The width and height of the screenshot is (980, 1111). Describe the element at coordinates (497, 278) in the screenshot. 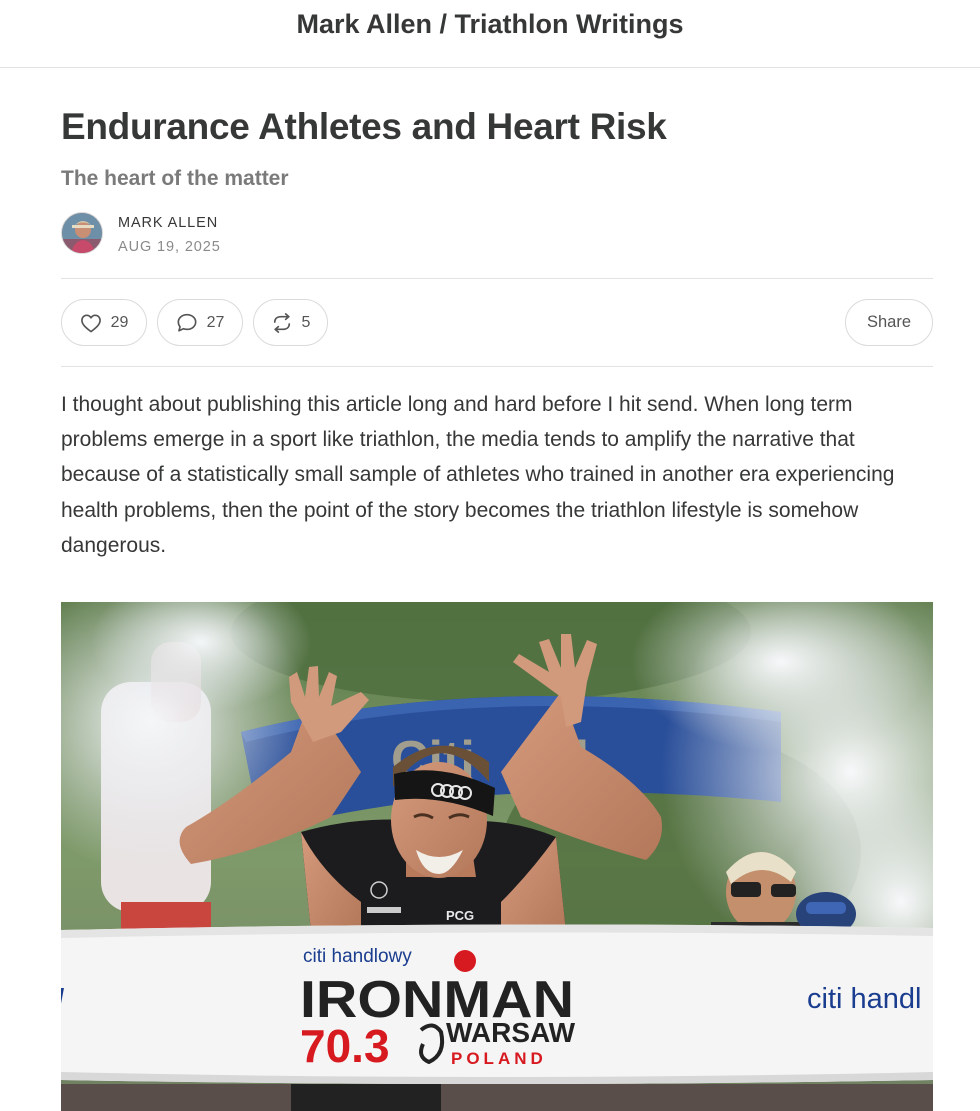

I see `divider-top` at that location.